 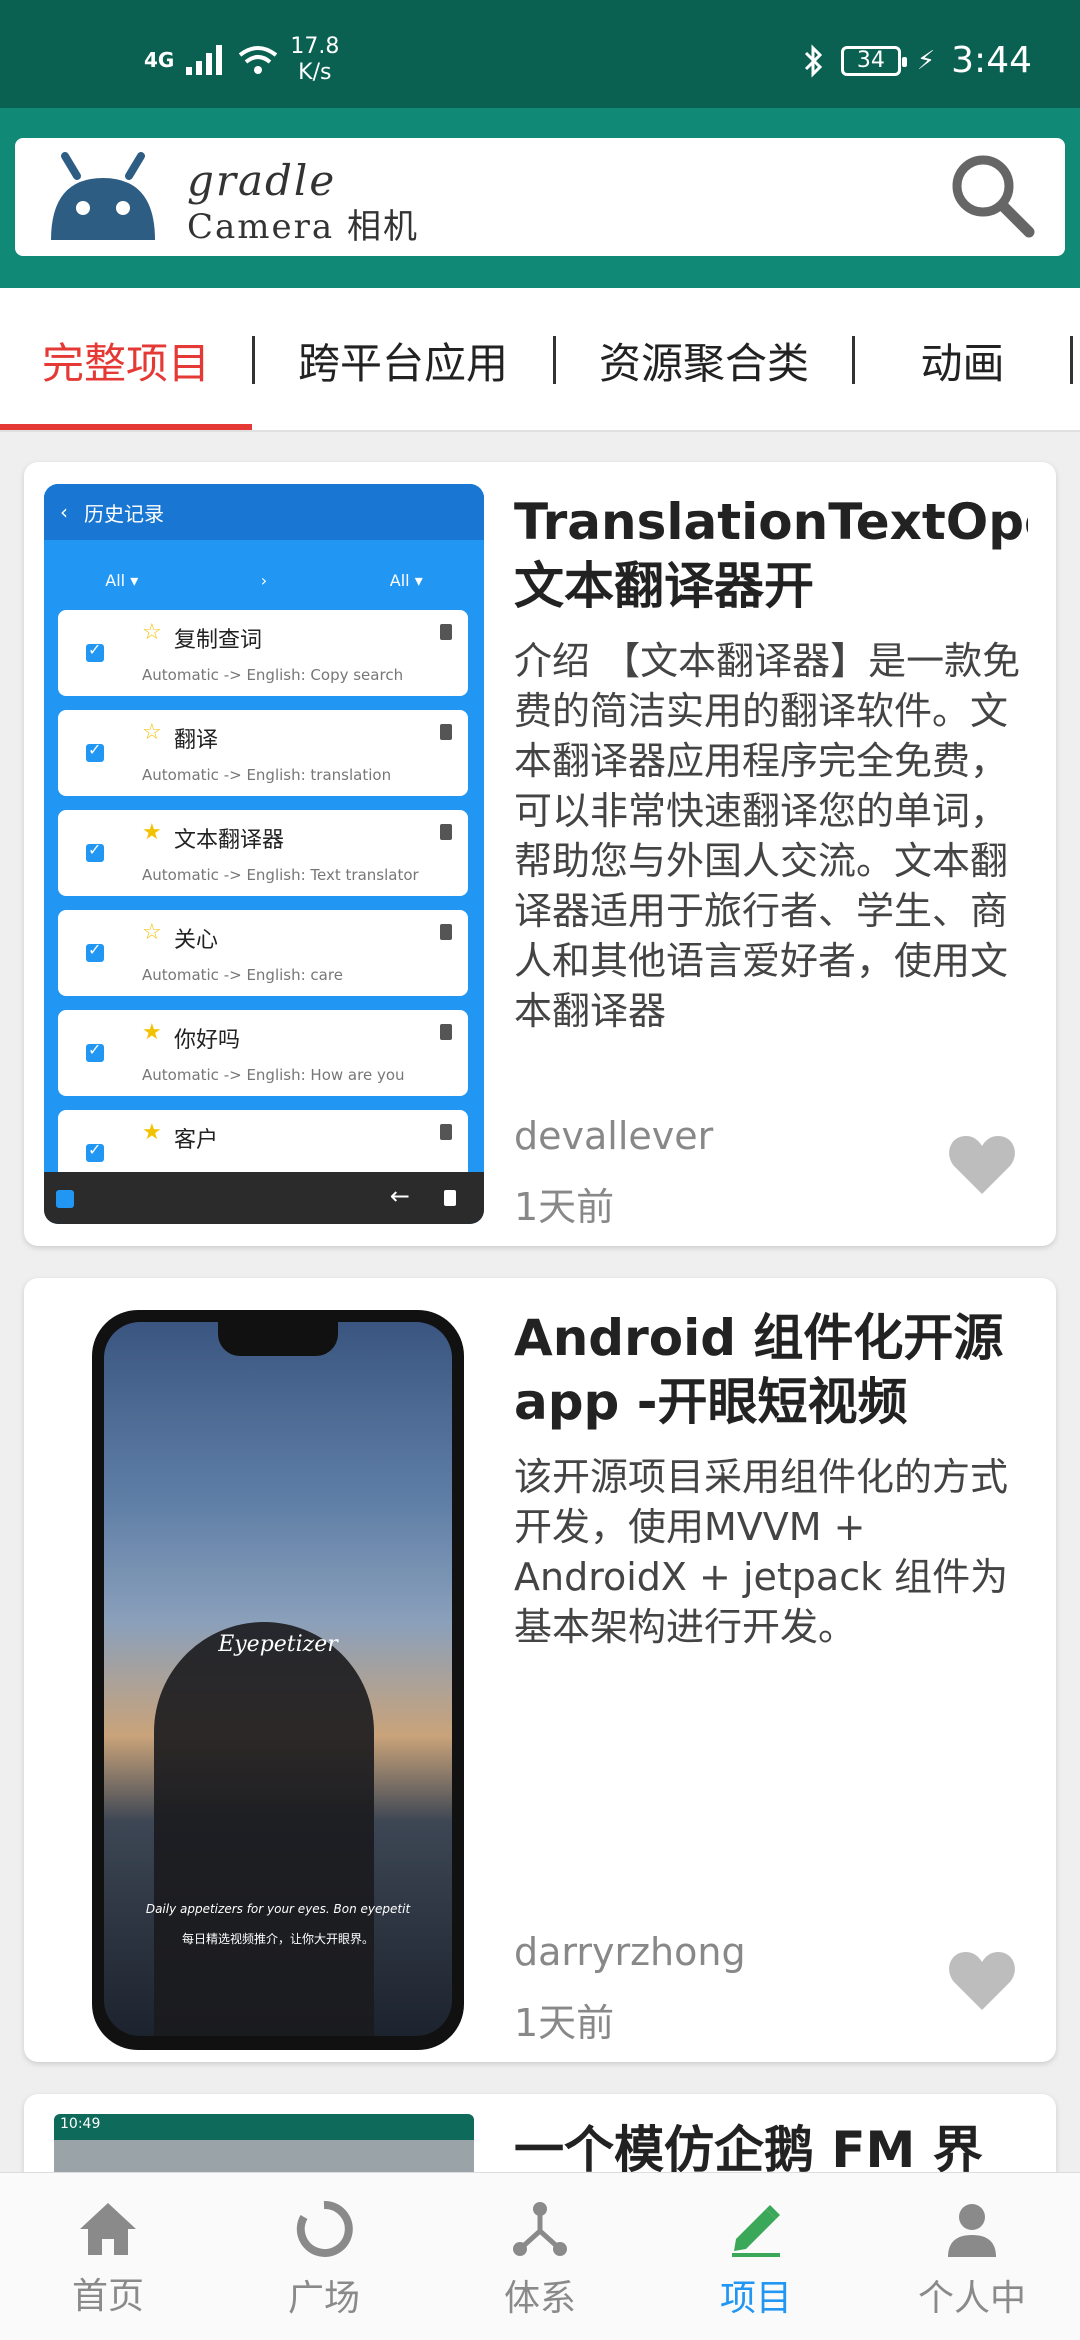 What do you see at coordinates (399, 1196) in the screenshot?
I see `arrow-left-icon: ←` at bounding box center [399, 1196].